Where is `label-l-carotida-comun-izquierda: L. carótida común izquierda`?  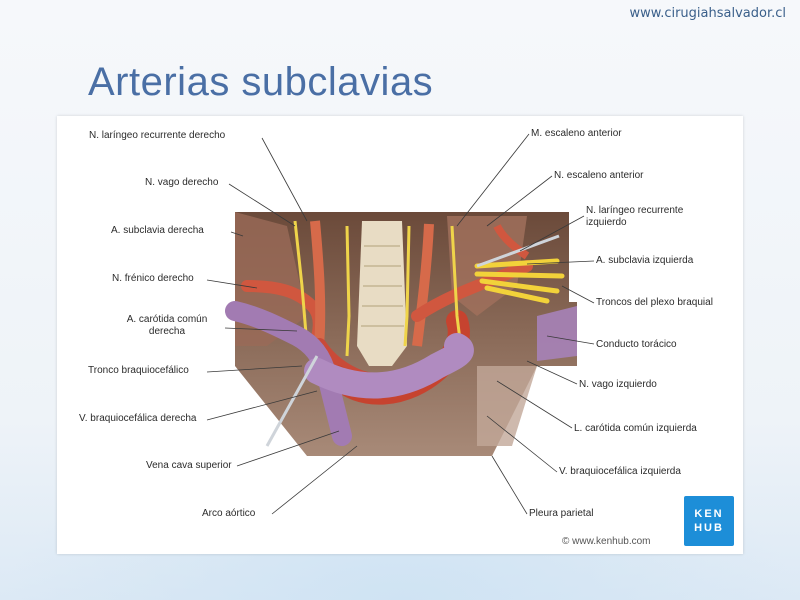 label-l-carotida-comun-izquierda: L. carótida común izquierda is located at coordinates (635, 428).